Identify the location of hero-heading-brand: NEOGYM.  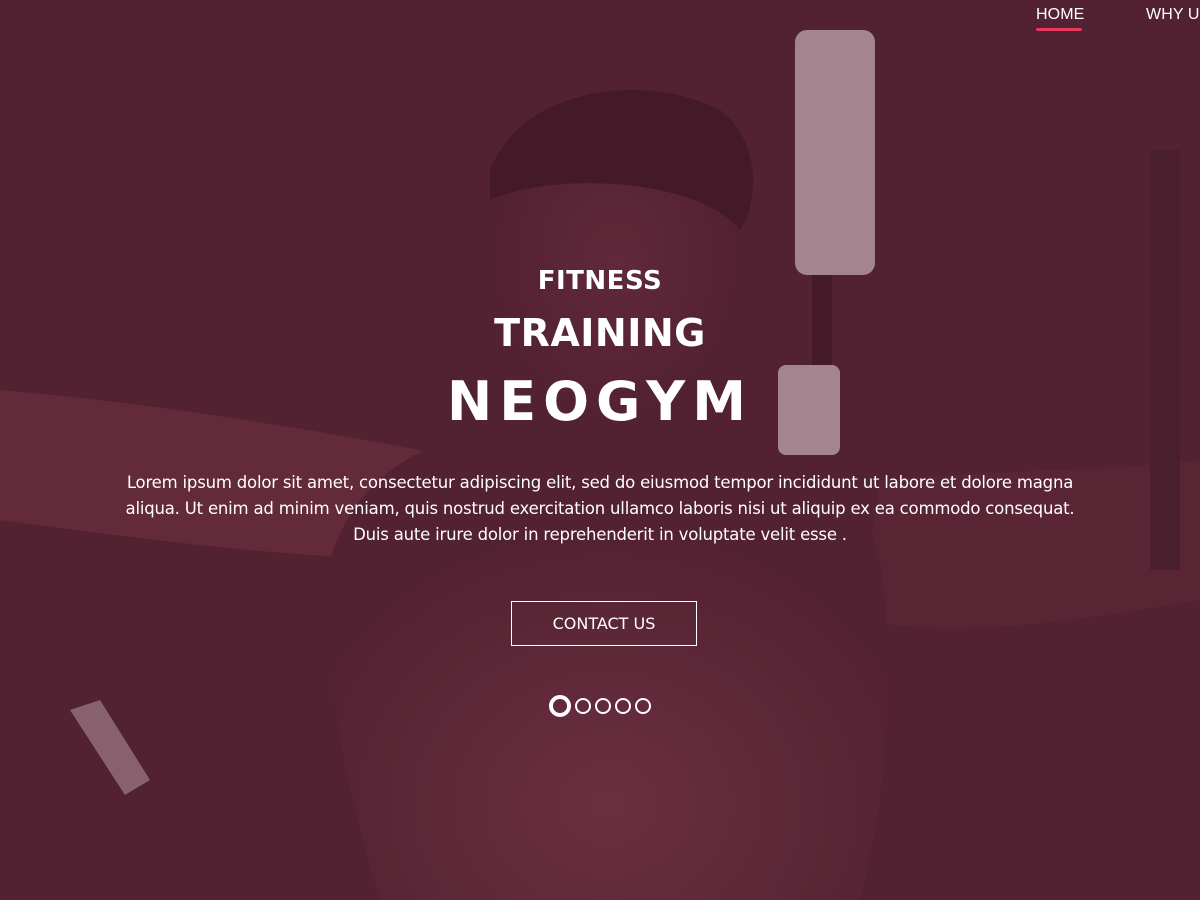
(600, 401).